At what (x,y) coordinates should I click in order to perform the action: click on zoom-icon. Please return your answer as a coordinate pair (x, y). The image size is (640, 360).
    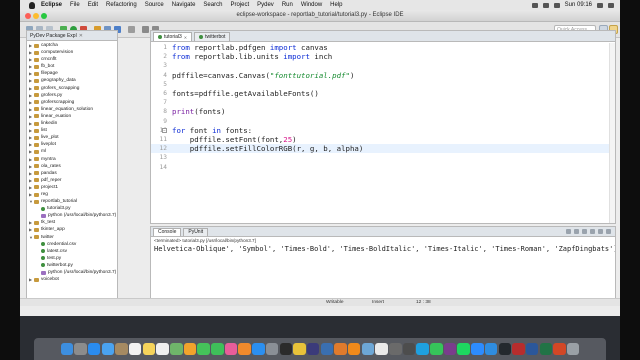
    Looking at the image, I should click on (477, 349).